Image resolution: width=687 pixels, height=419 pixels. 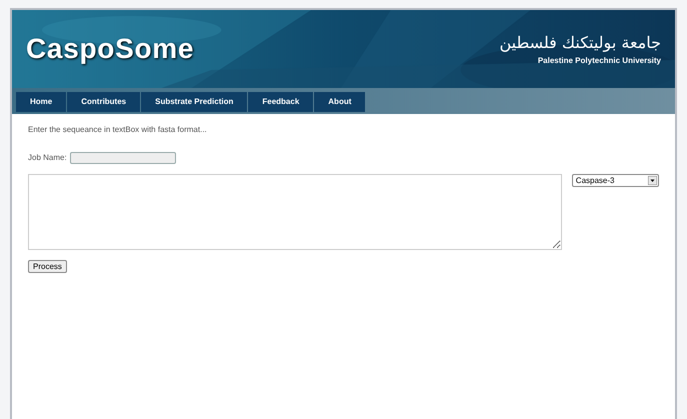 What do you see at coordinates (47, 266) in the screenshot?
I see `process-button: Process` at bounding box center [47, 266].